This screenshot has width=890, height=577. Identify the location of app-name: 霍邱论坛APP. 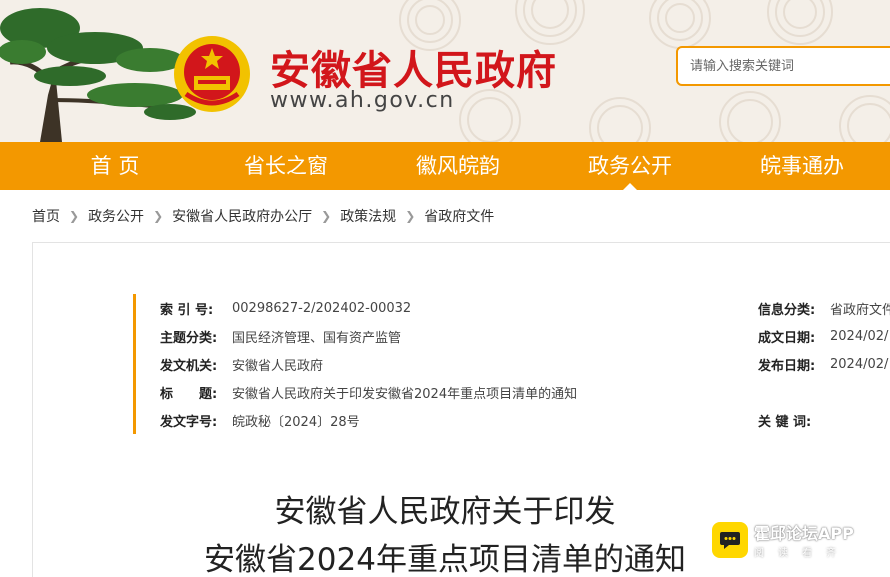
(804, 533).